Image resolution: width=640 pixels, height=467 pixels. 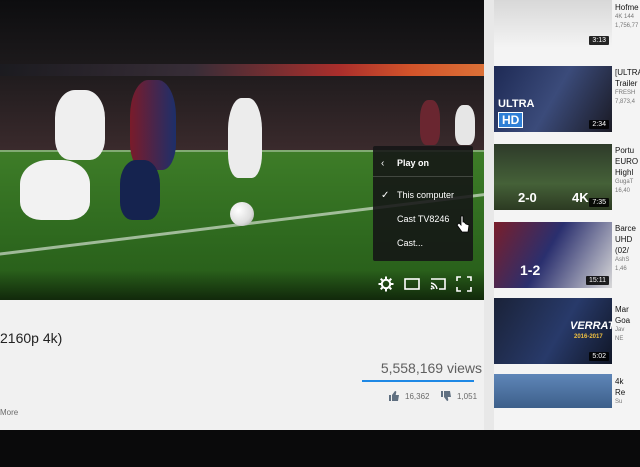 What do you see at coordinates (553, 331) in the screenshot?
I see `related-thumbnail: VERRATTI 2016-2017 5:02` at bounding box center [553, 331].